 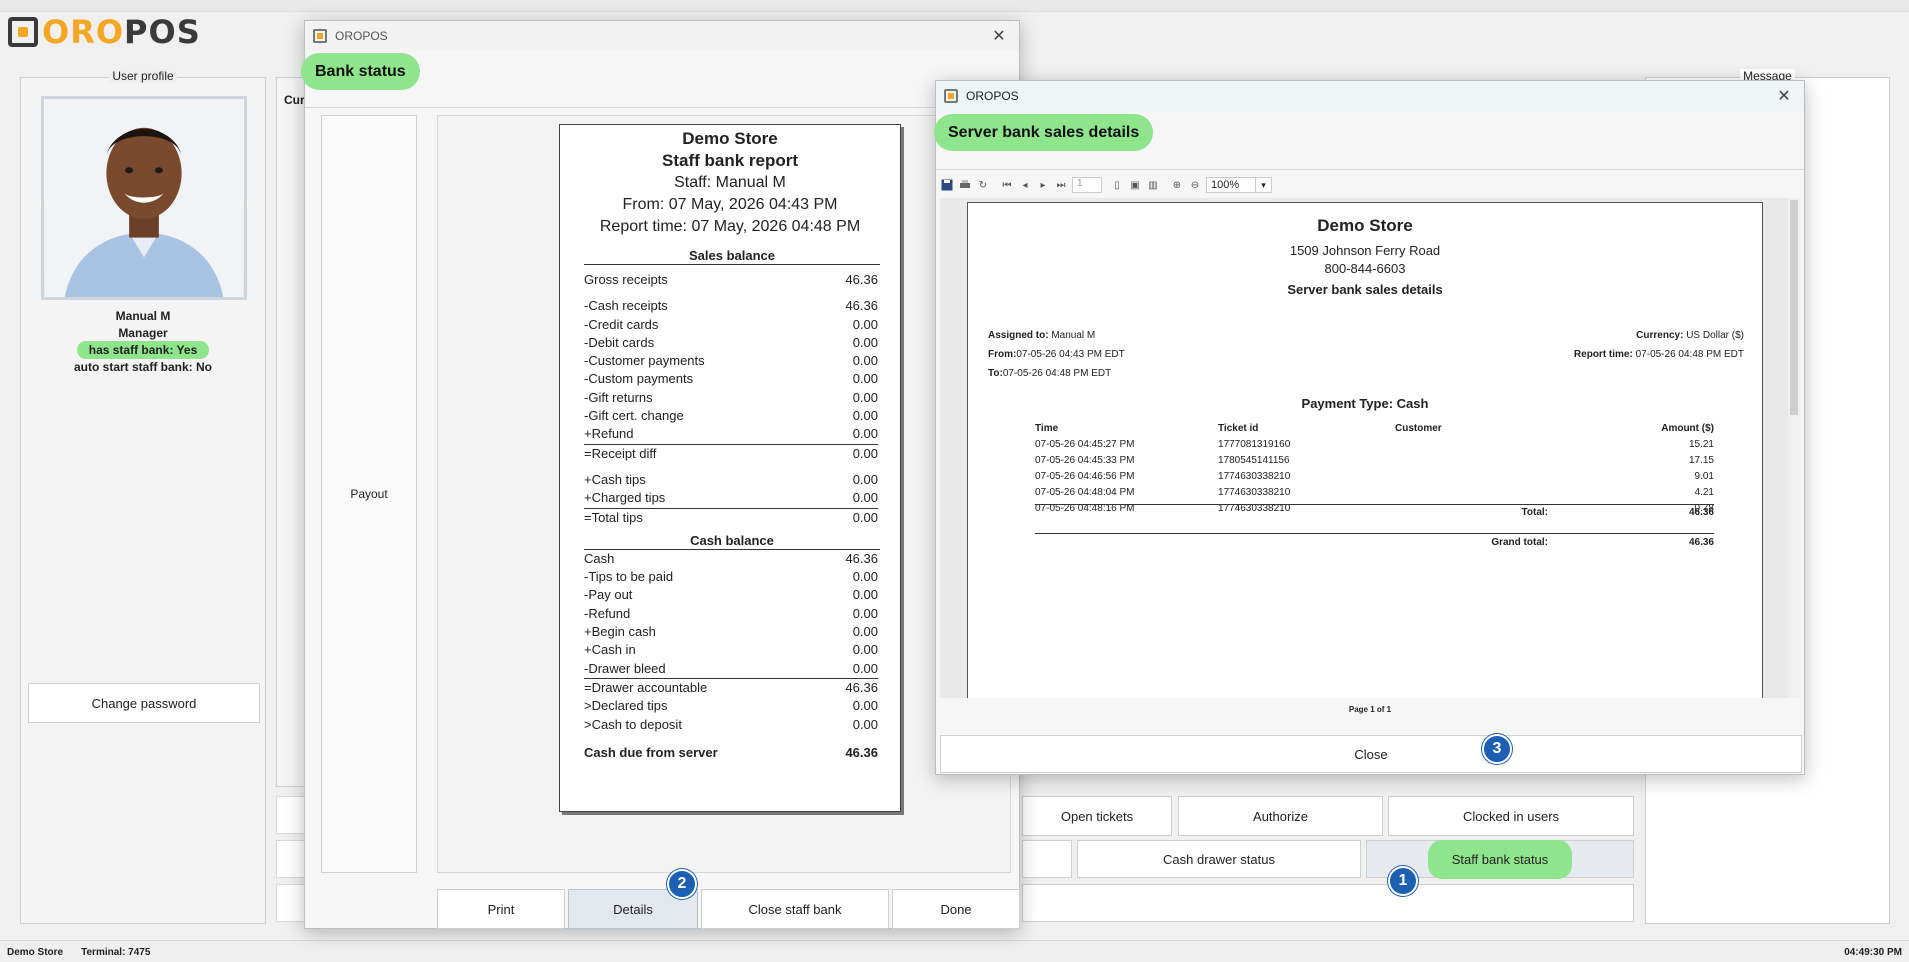 What do you see at coordinates (1374, 476) in the screenshot?
I see `table-row: 07-05-26 04:46:56 PM 1774630338210 9.01` at bounding box center [1374, 476].